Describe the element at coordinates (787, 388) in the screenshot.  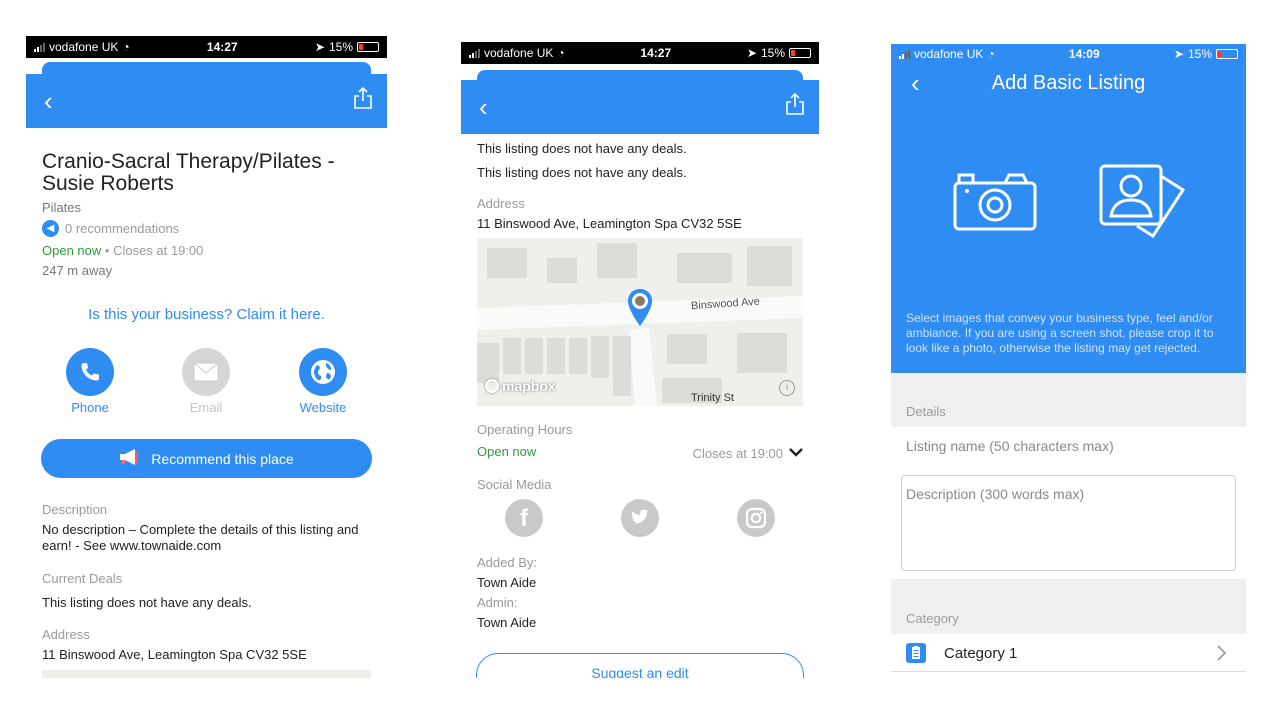
I see `info-icon: i` at that location.